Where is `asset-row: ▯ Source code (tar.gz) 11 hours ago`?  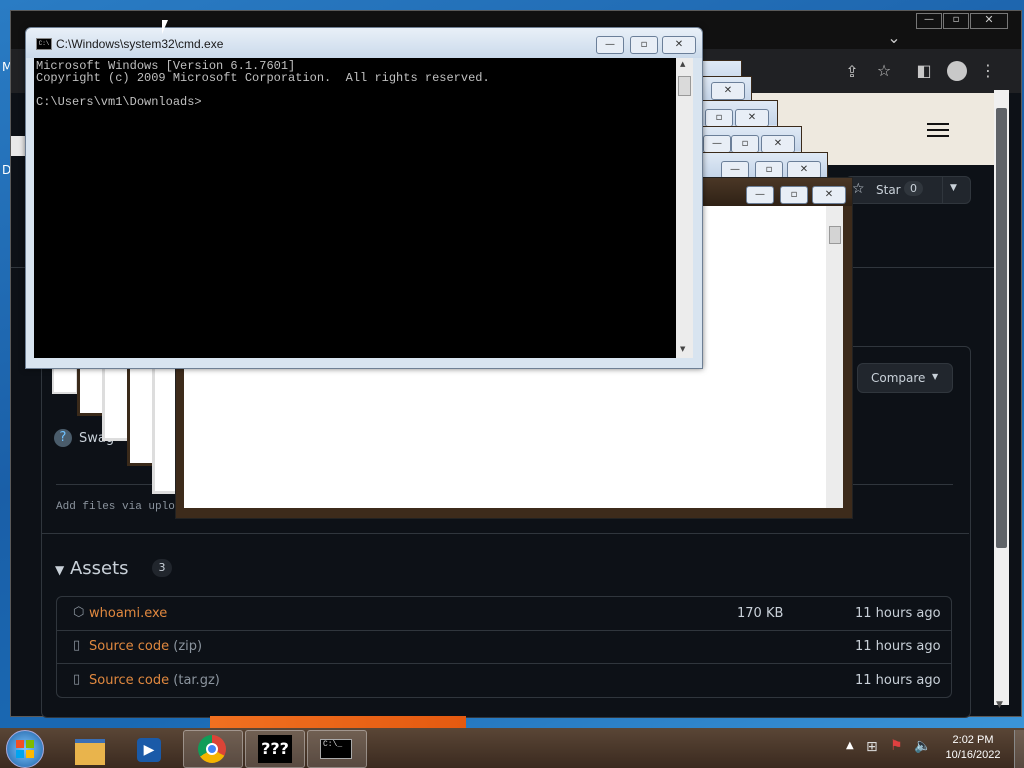
asset-row: ▯ Source code (tar.gz) 11 hours ago is located at coordinates (504, 681).